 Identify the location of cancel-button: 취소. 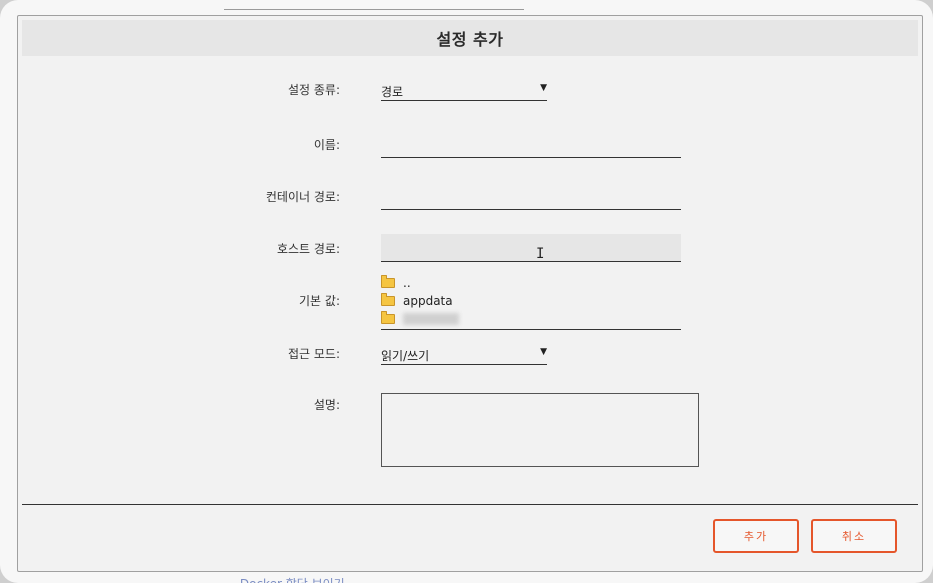
(854, 536).